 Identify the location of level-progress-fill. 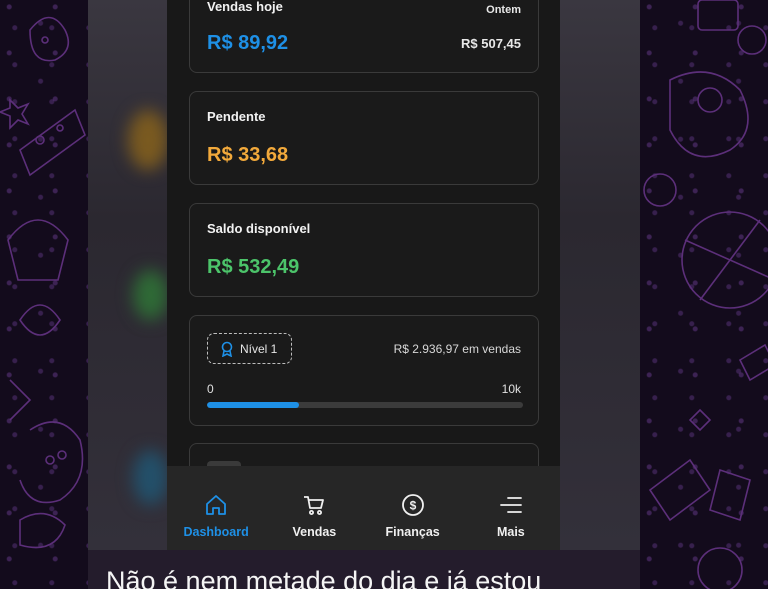
(253, 405).